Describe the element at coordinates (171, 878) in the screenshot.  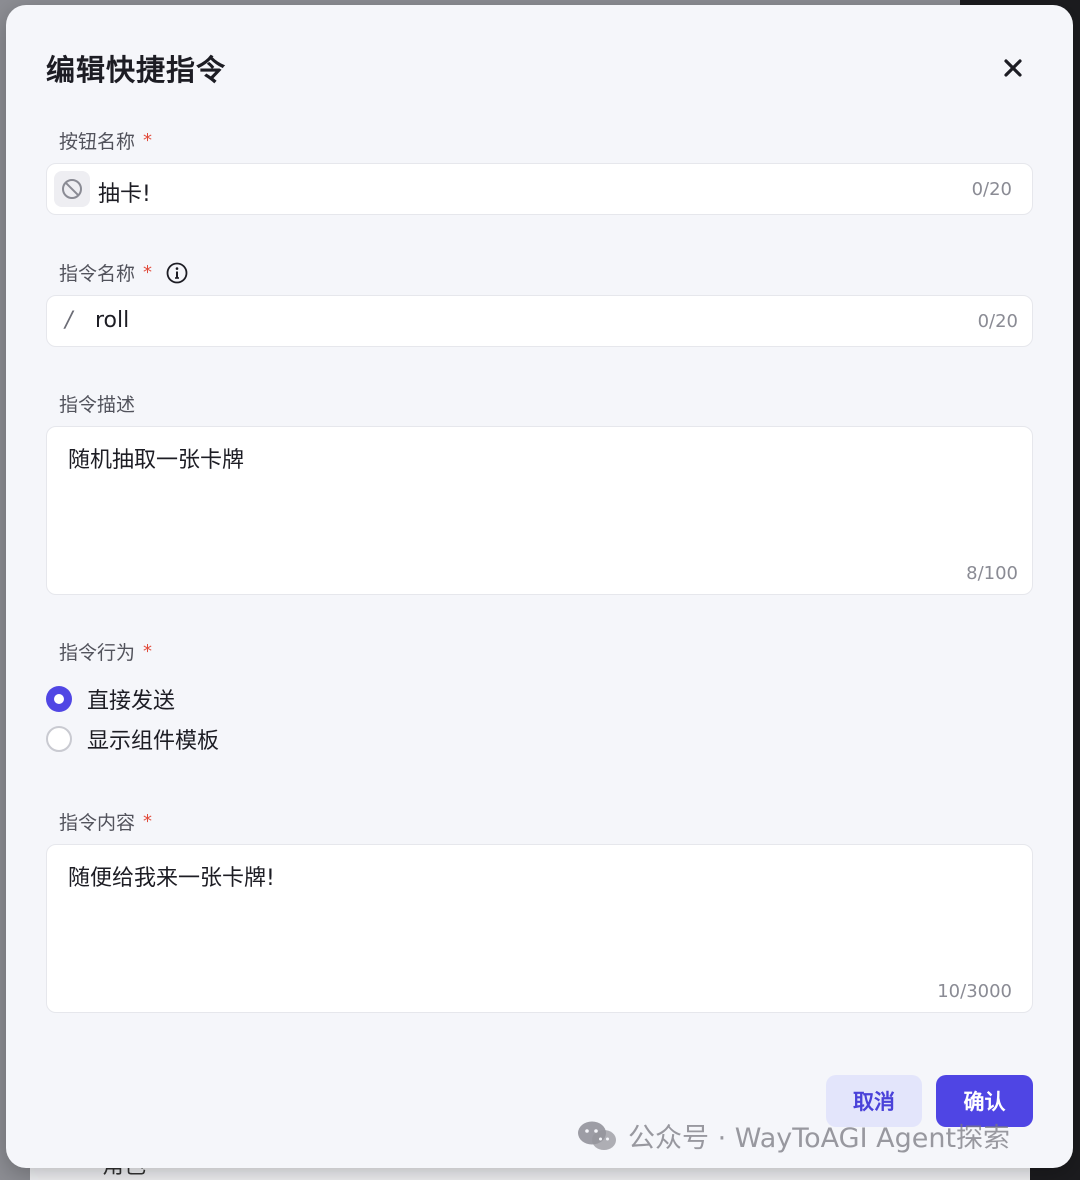
I see `command-content-value: 随便给我来一张卡牌!` at that location.